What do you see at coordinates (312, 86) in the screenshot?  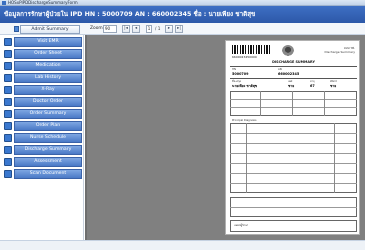 I see `age-value: 67` at bounding box center [312, 86].